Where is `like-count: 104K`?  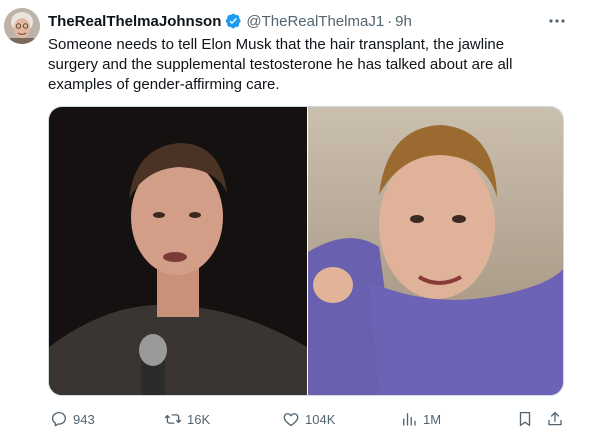
like-count: 104K is located at coordinates (320, 419).